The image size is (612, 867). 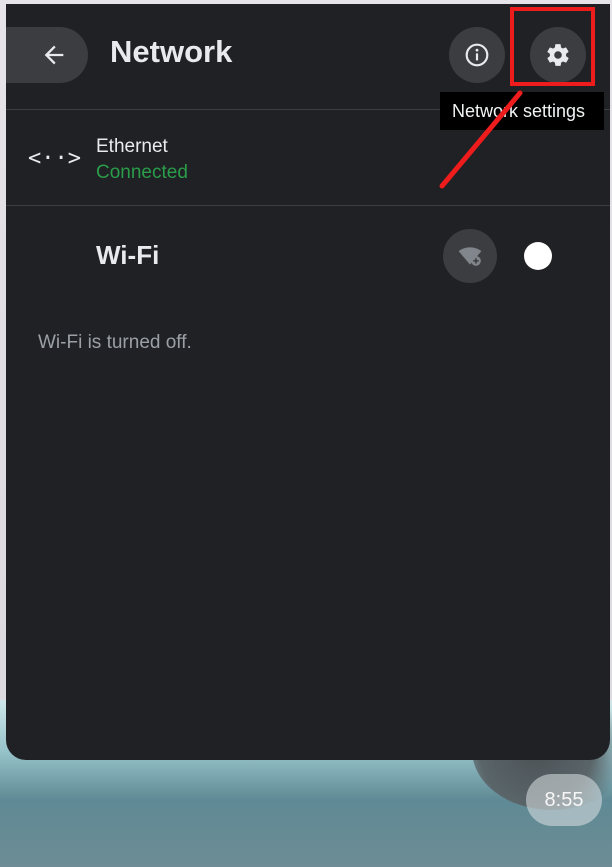 What do you see at coordinates (522, 111) in the screenshot?
I see `network-settings-tooltip: Network settings` at bounding box center [522, 111].